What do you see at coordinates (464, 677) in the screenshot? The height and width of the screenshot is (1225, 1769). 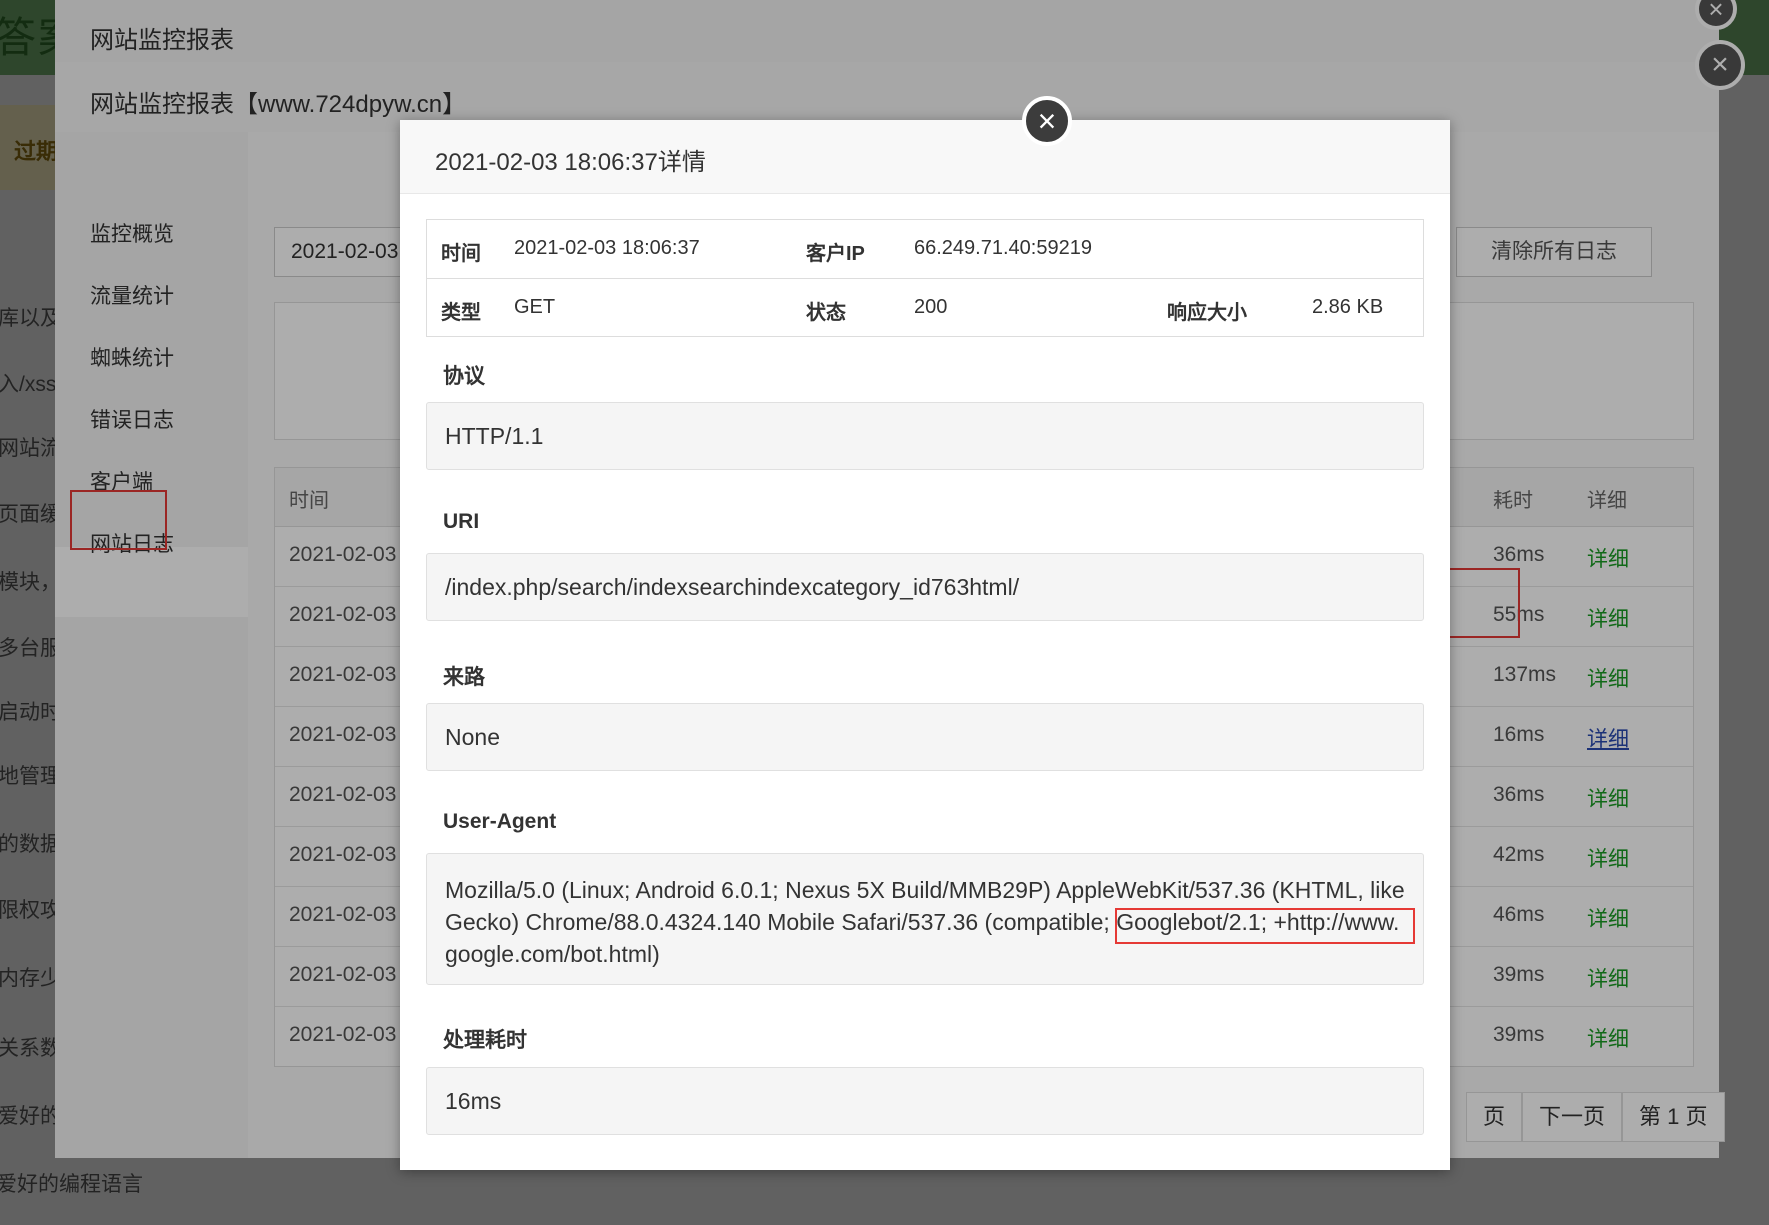 I see `referer-label: 来路` at bounding box center [464, 677].